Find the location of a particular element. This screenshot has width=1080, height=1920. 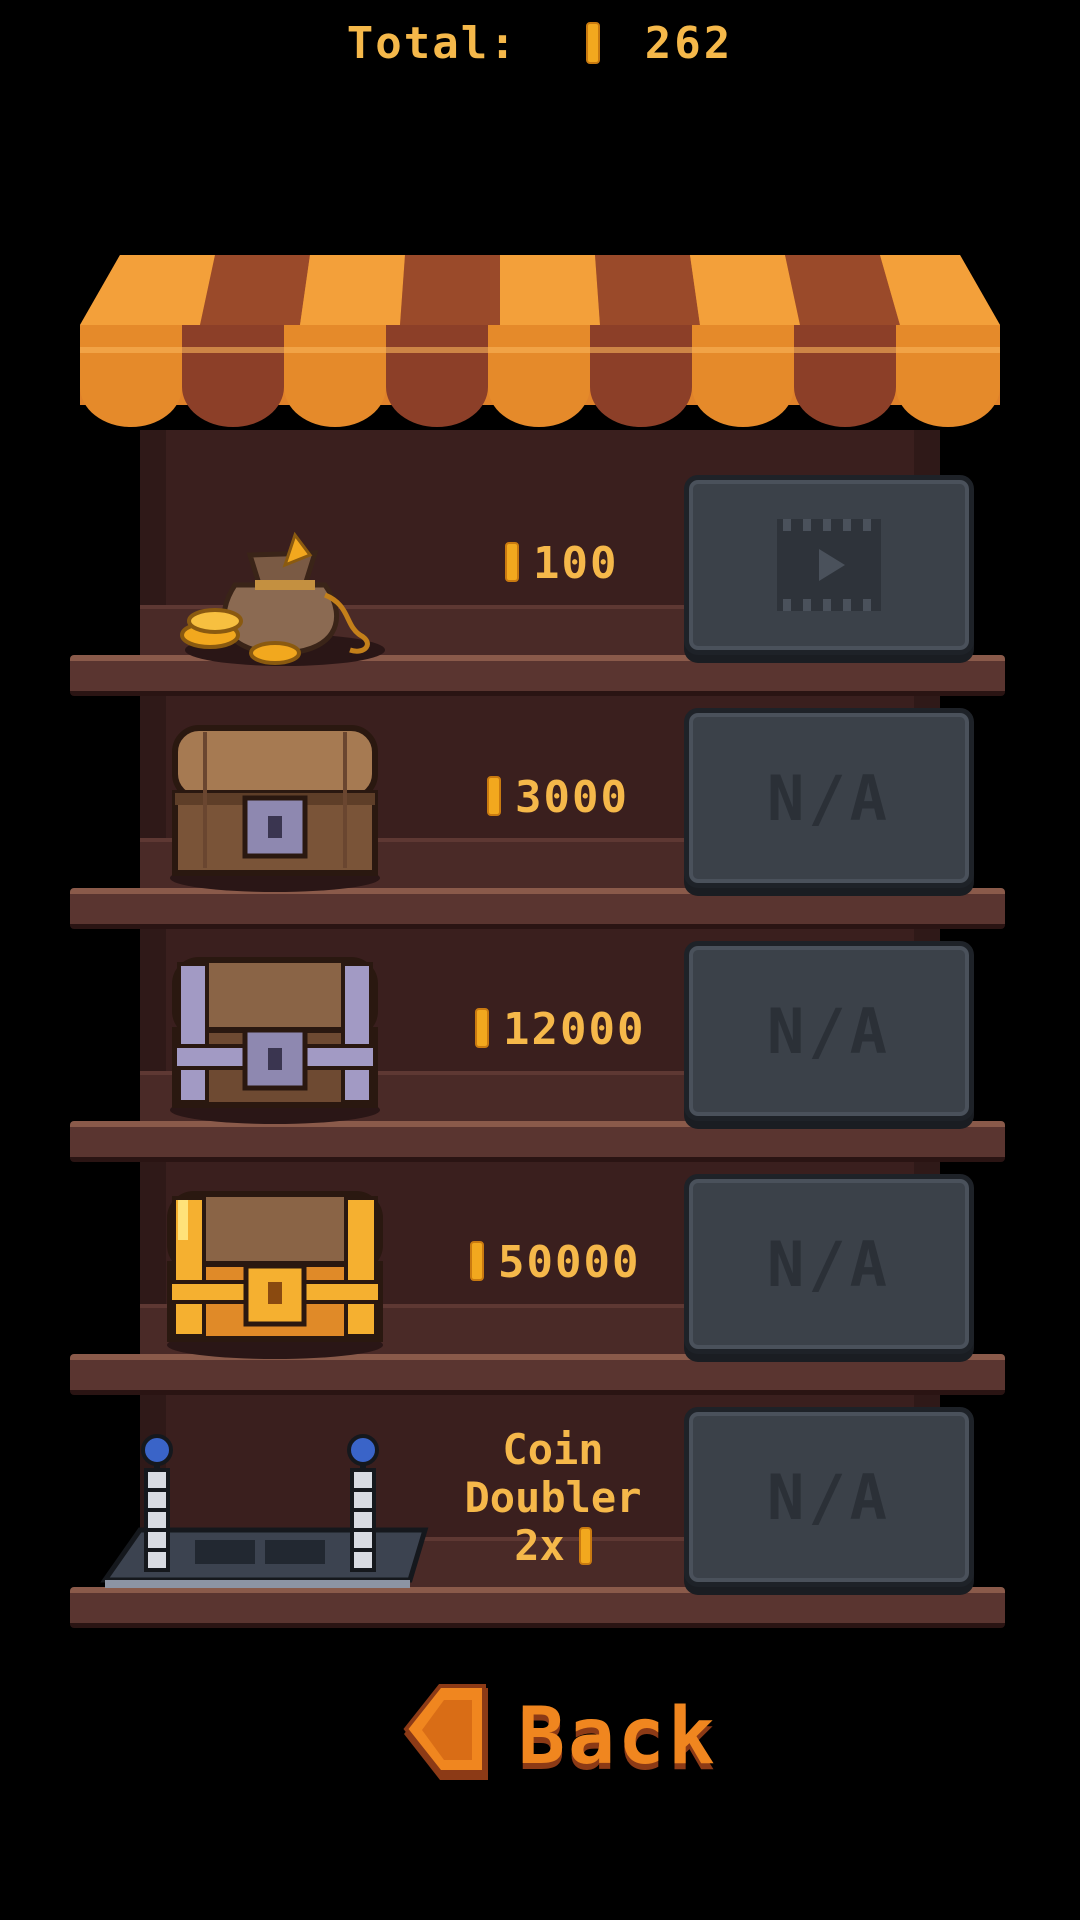

buy-golden-chest-button: N/A is located at coordinates (829, 1264).